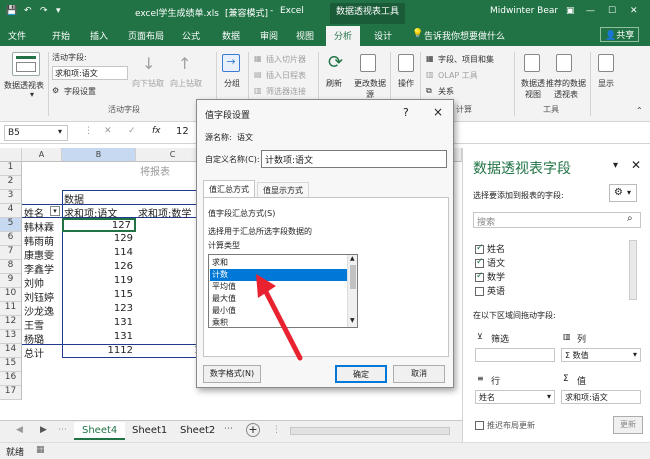 The height and width of the screenshot is (459, 650). Describe the element at coordinates (464, 35) in the screenshot. I see `tell-me-input: 告诉我你想要做什么` at that location.